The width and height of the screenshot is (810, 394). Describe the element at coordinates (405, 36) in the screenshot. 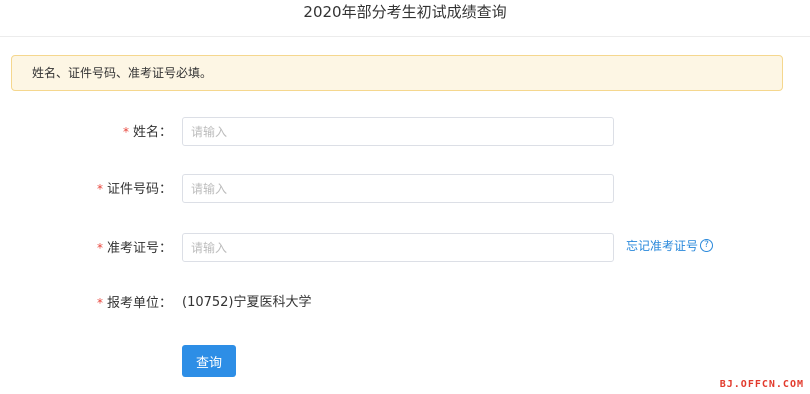

I see `title-divider` at that location.